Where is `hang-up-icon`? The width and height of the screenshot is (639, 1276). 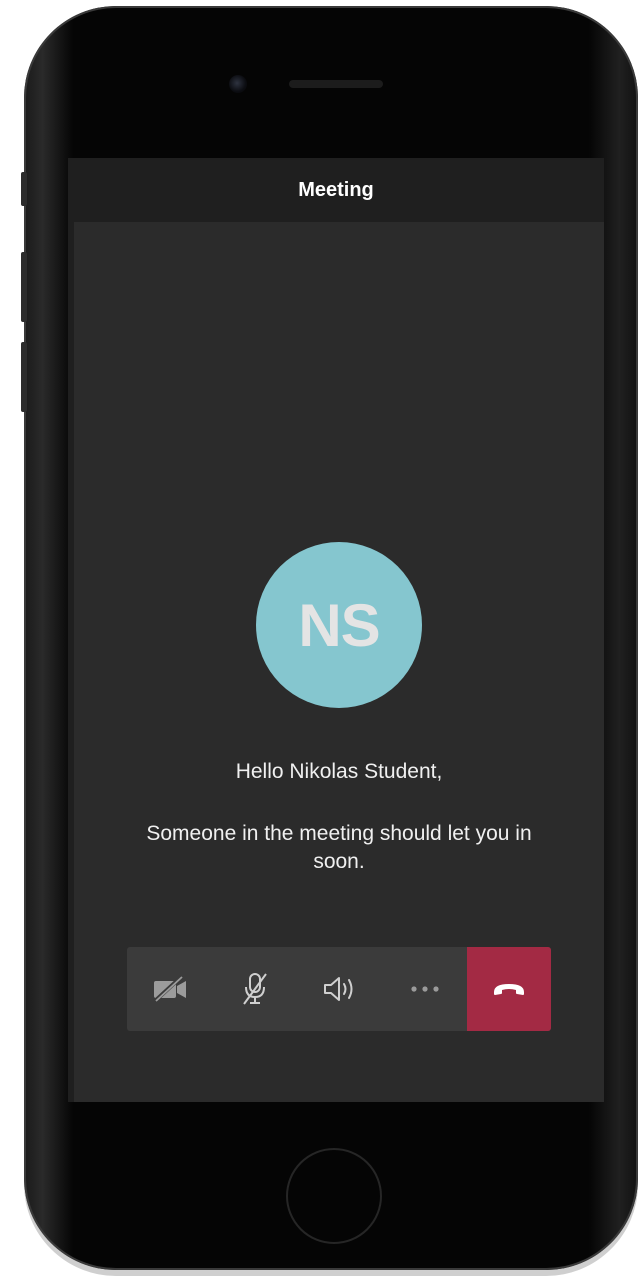 hang-up-icon is located at coordinates (509, 989).